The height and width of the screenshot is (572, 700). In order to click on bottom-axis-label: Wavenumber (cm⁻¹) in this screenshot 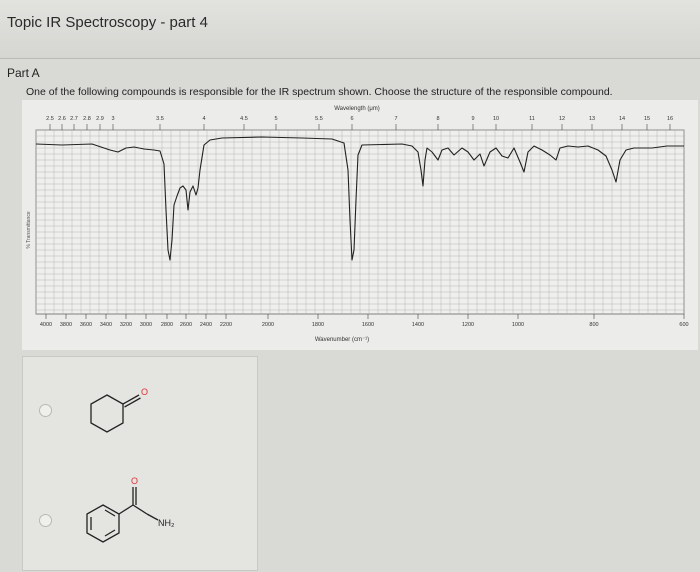, I will do `click(342, 340)`.